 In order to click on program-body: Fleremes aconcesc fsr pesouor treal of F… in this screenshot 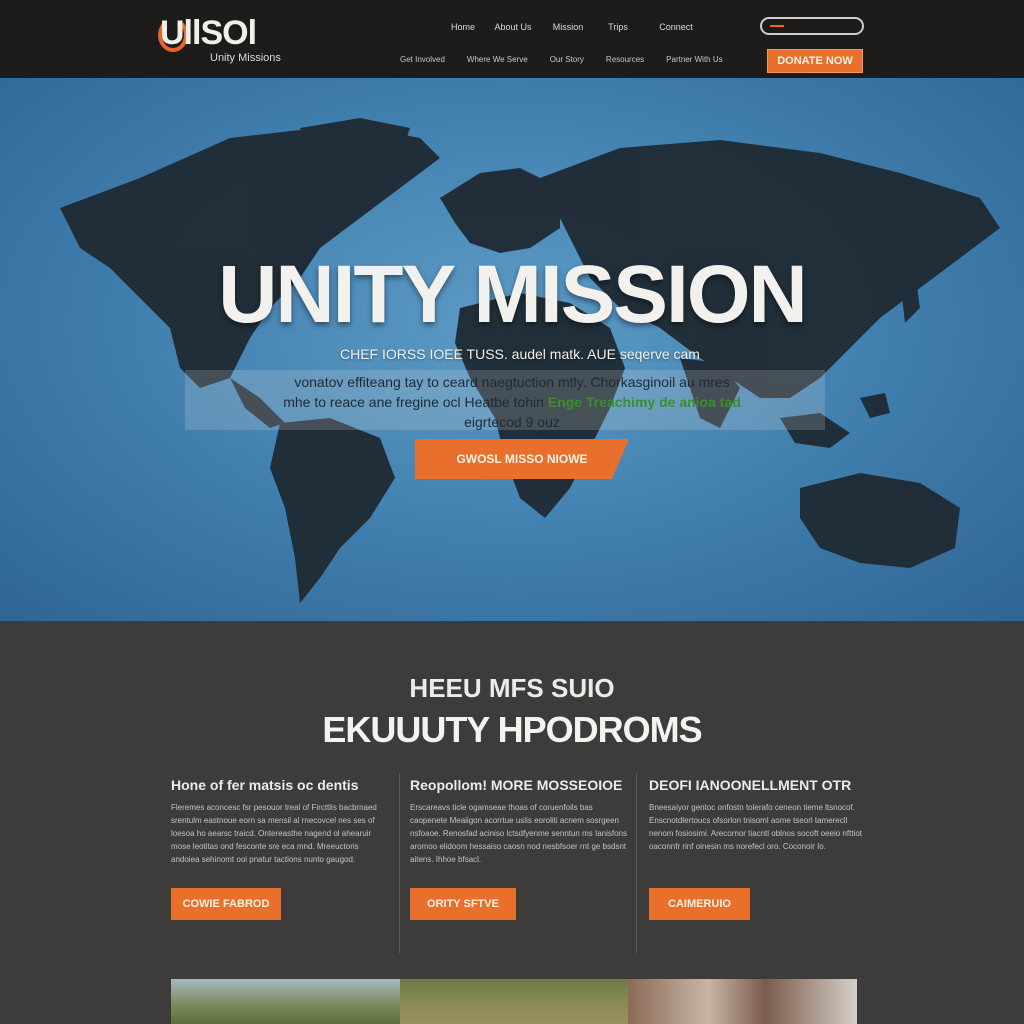, I will do `click(274, 833)`.